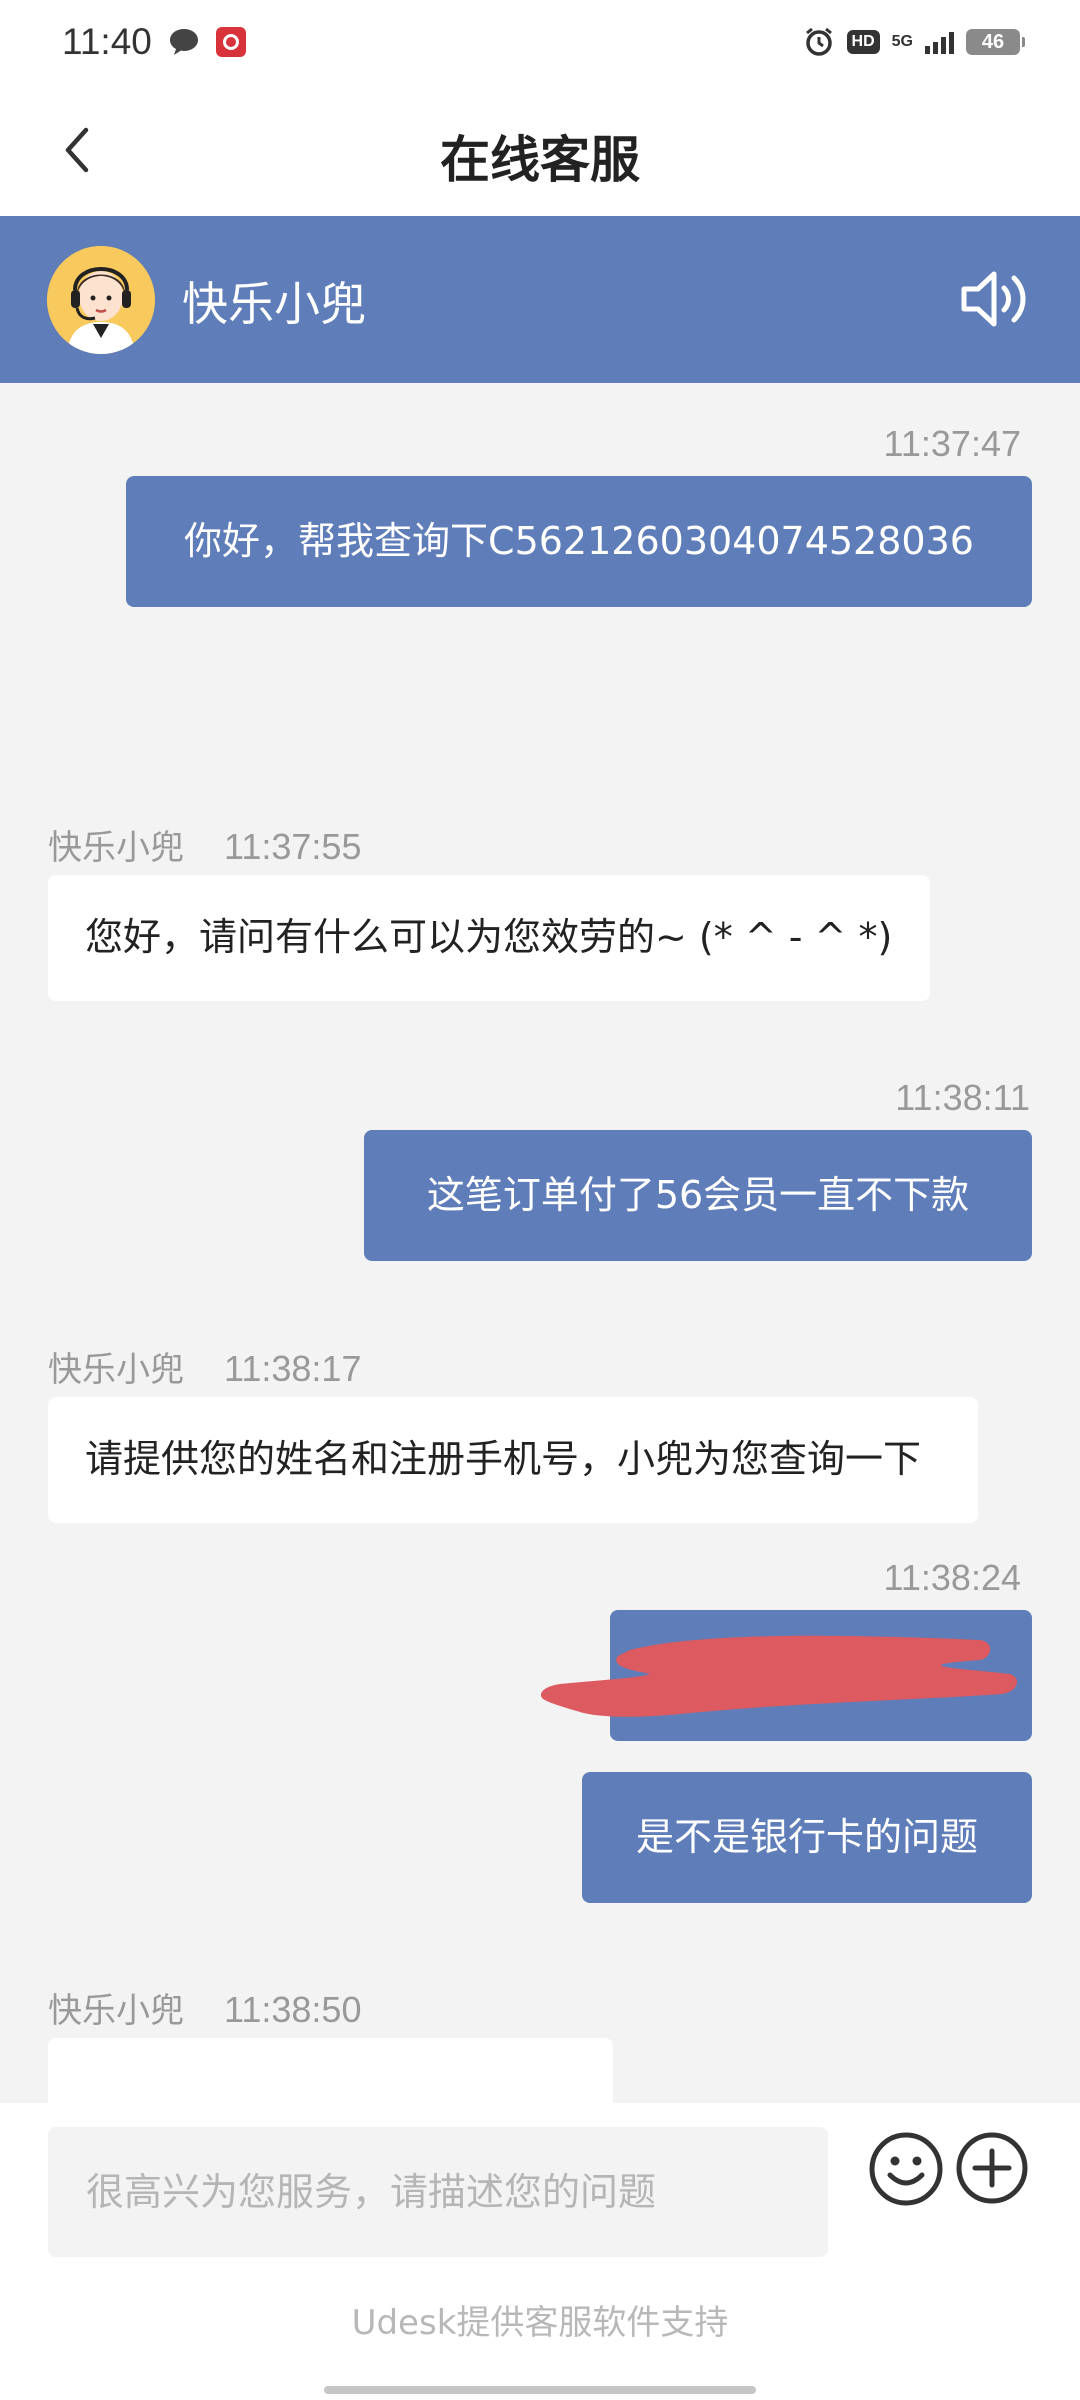  What do you see at coordinates (274, 304) in the screenshot?
I see `agent-name: 快乐小兜` at bounding box center [274, 304].